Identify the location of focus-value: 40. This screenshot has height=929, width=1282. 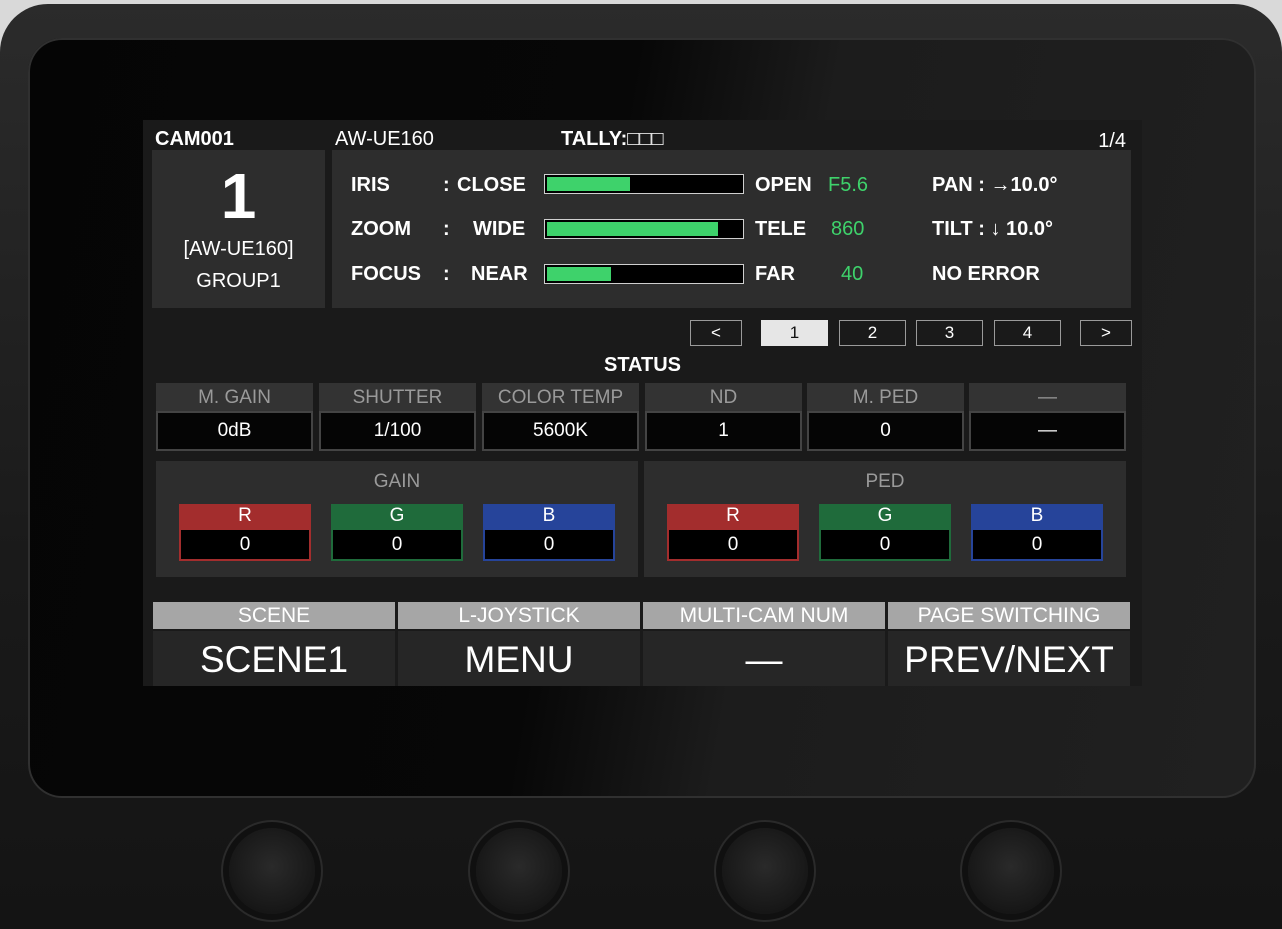
(852, 274).